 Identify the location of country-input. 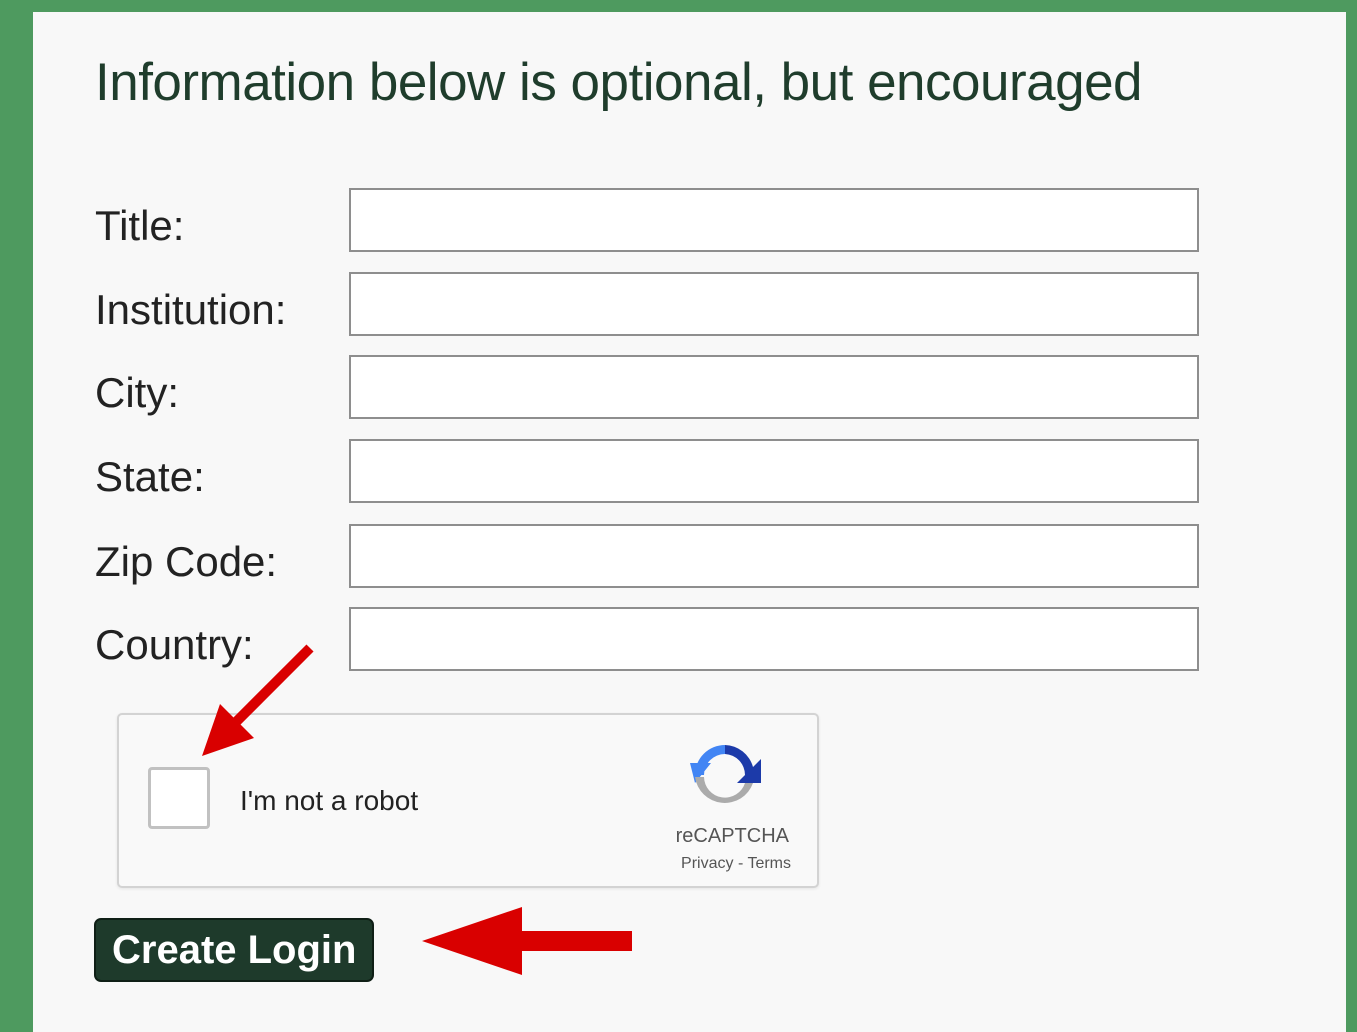
(774, 639).